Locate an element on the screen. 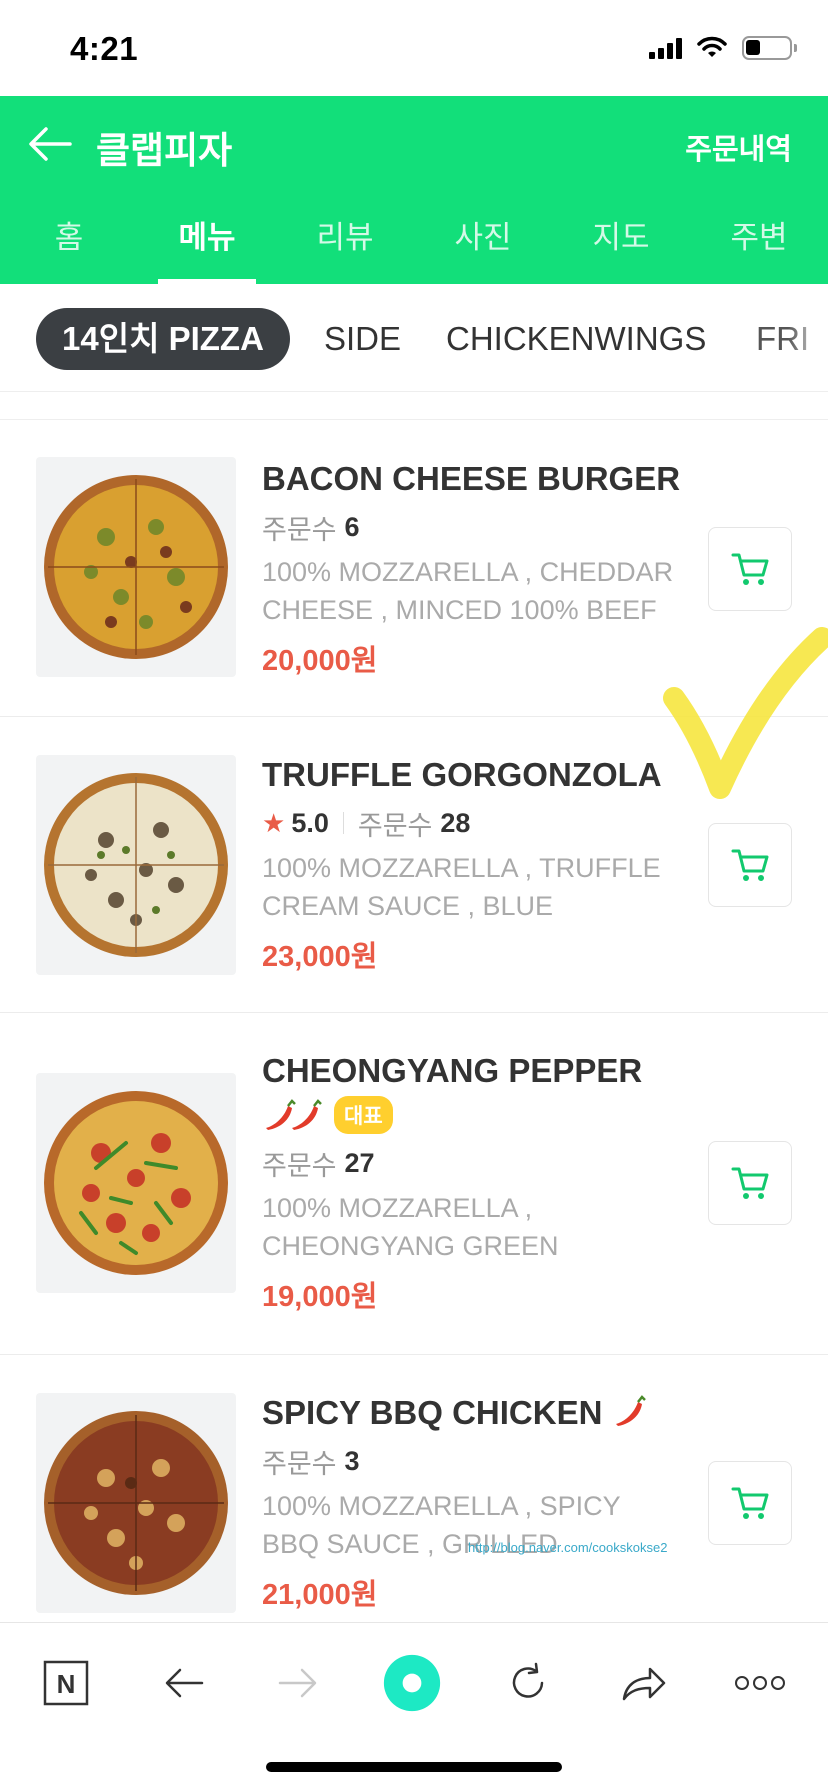 This screenshot has height=1792, width=828. back-button is located at coordinates (50, 144).